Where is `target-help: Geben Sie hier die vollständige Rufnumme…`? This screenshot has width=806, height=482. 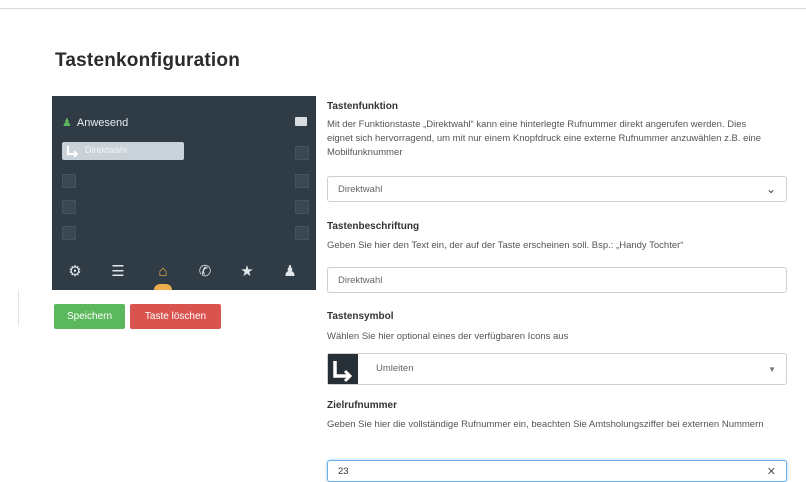 target-help: Geben Sie hier die vollständige Rufnumme… is located at coordinates (545, 424).